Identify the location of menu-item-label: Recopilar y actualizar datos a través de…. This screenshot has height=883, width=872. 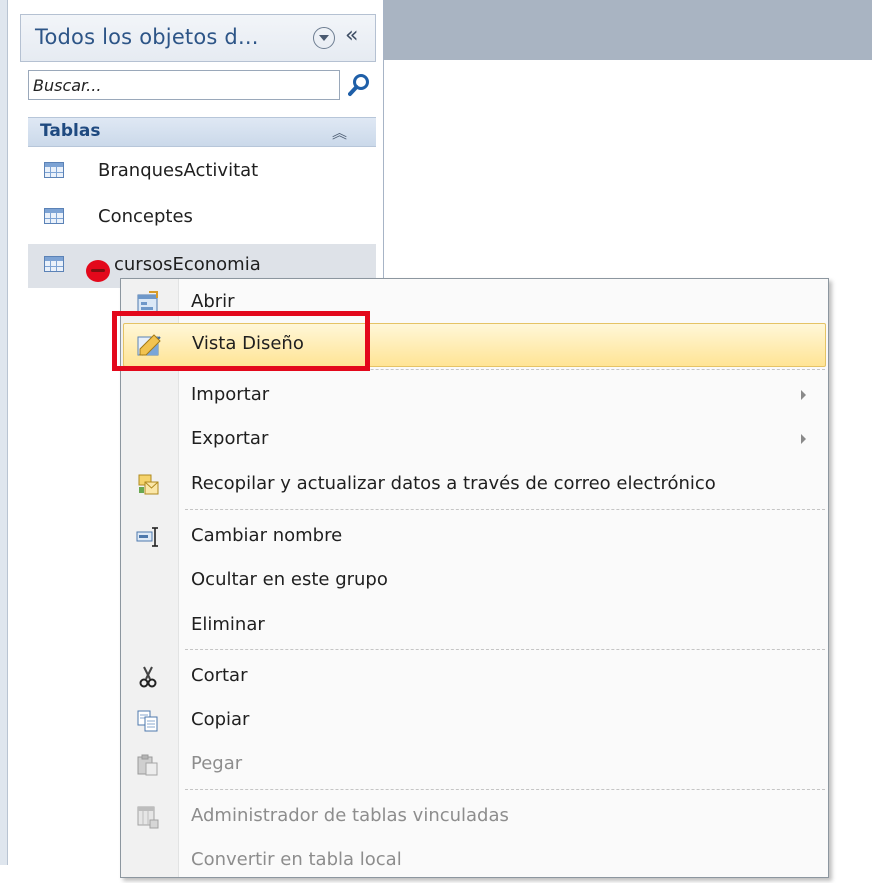
(453, 483).